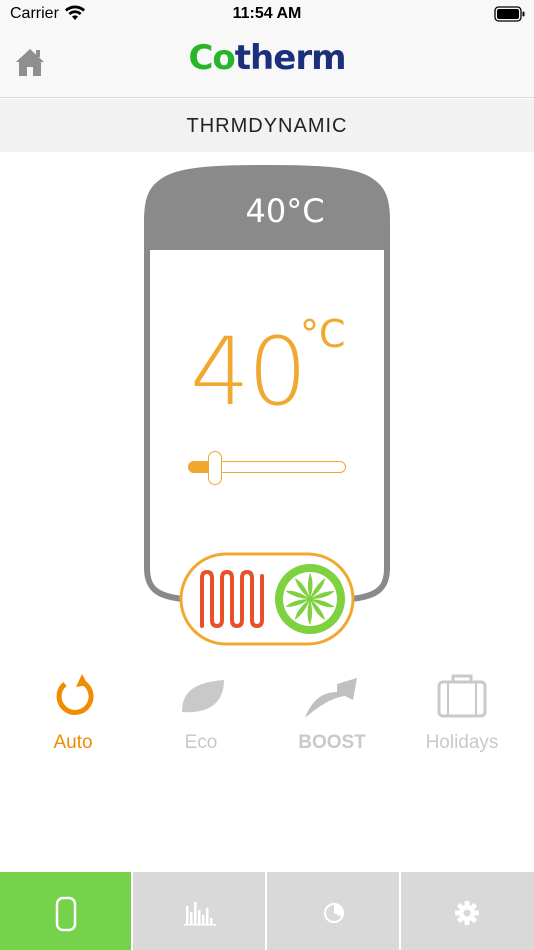 The image size is (534, 950). What do you see at coordinates (249, 372) in the screenshot?
I see `setpoint-value: 40` at bounding box center [249, 372].